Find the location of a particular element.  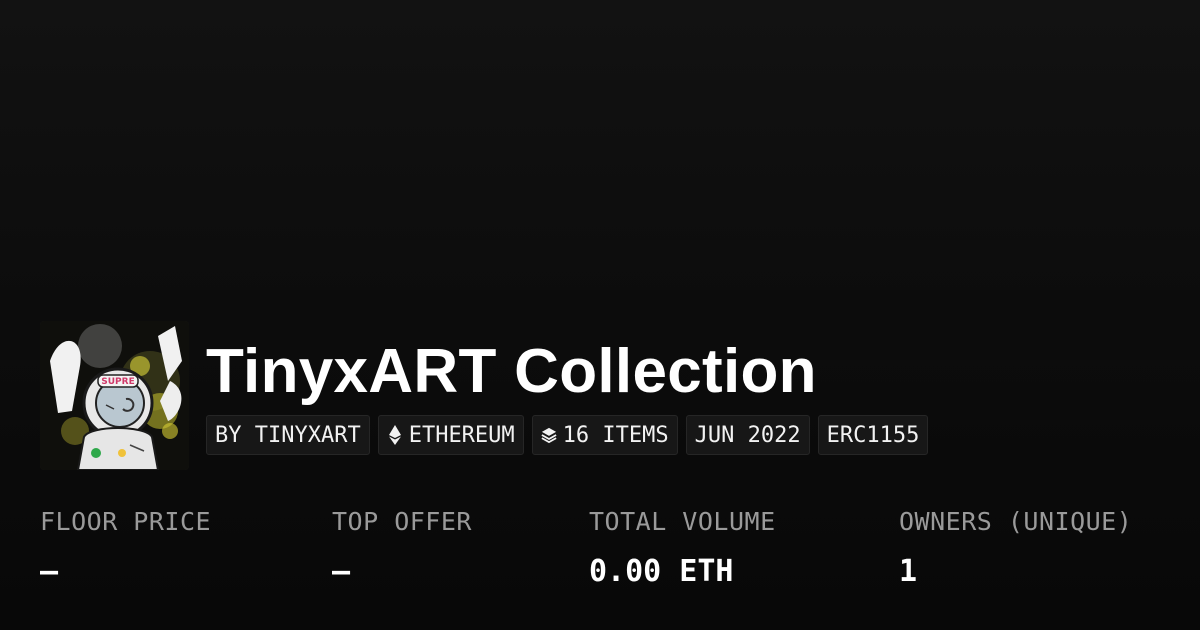

collection-title: TinyxART Collection is located at coordinates (511, 371).